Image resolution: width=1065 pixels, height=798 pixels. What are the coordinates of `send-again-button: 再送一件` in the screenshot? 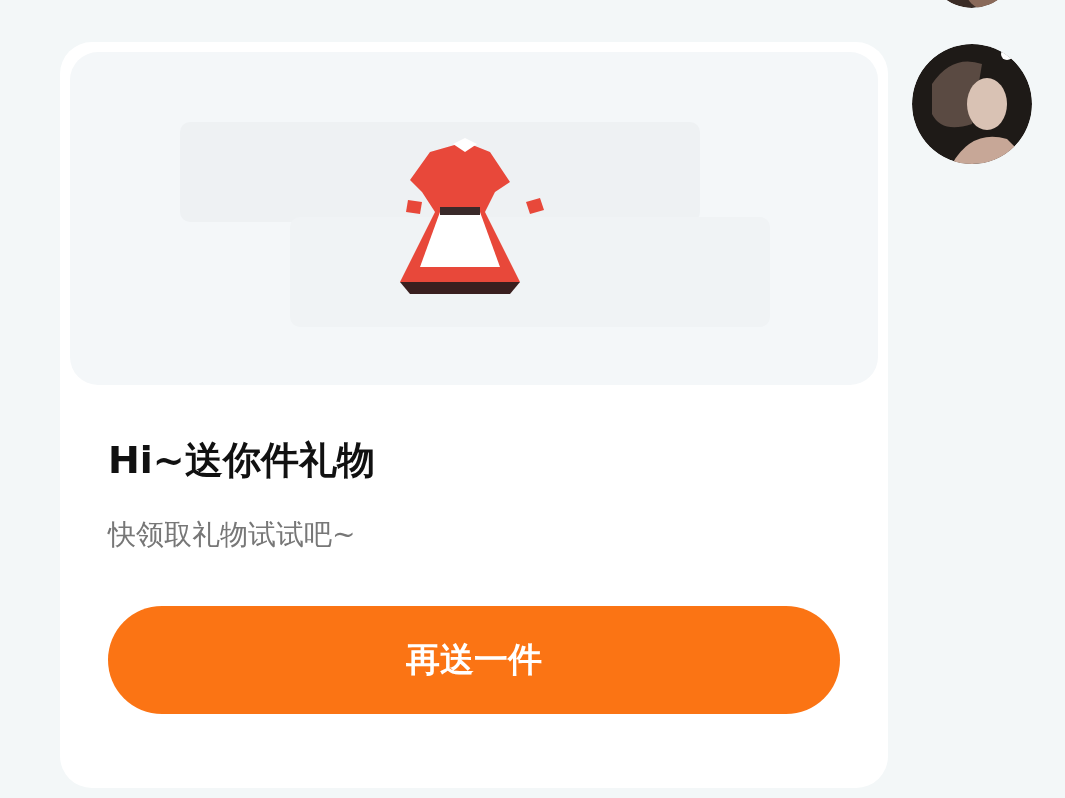 It's located at (474, 660).